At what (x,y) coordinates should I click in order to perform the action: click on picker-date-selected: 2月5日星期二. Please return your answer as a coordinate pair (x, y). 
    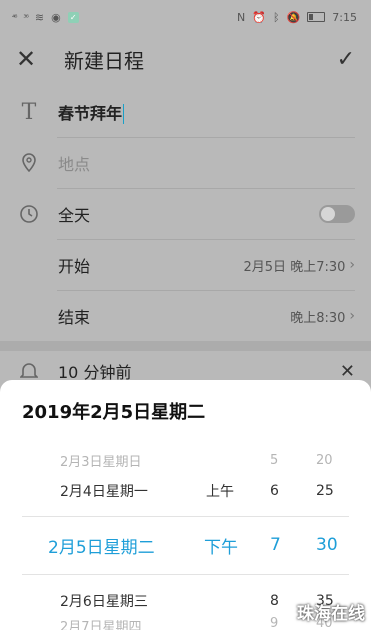
    Looking at the image, I should click on (101, 547).